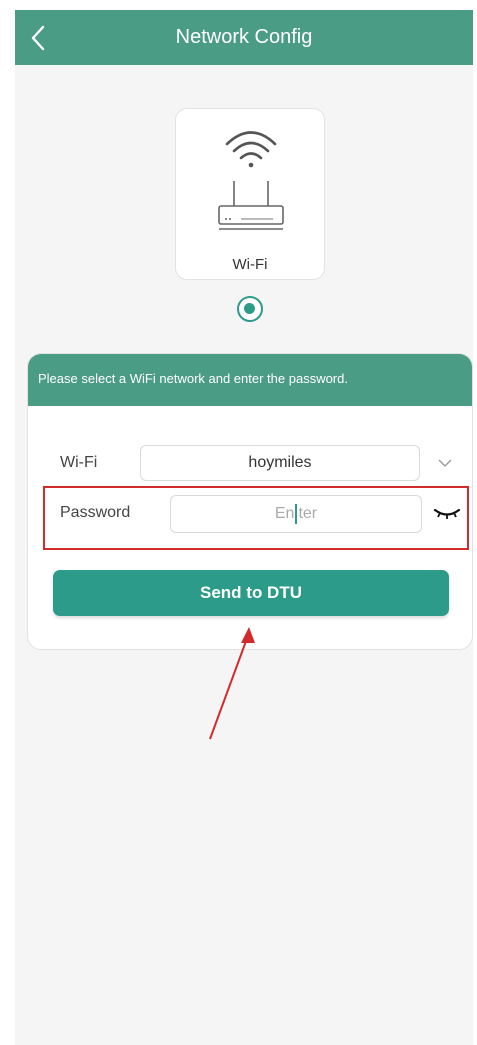 The height and width of the screenshot is (1045, 477). Describe the element at coordinates (251, 180) in the screenshot. I see `wifi-router-icon` at that location.